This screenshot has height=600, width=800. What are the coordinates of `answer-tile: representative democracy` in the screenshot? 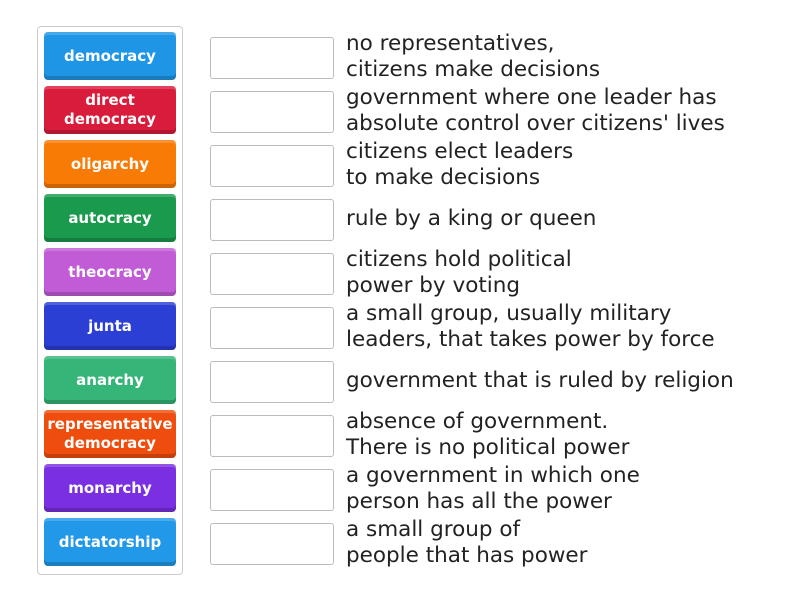 It's located at (110, 434).